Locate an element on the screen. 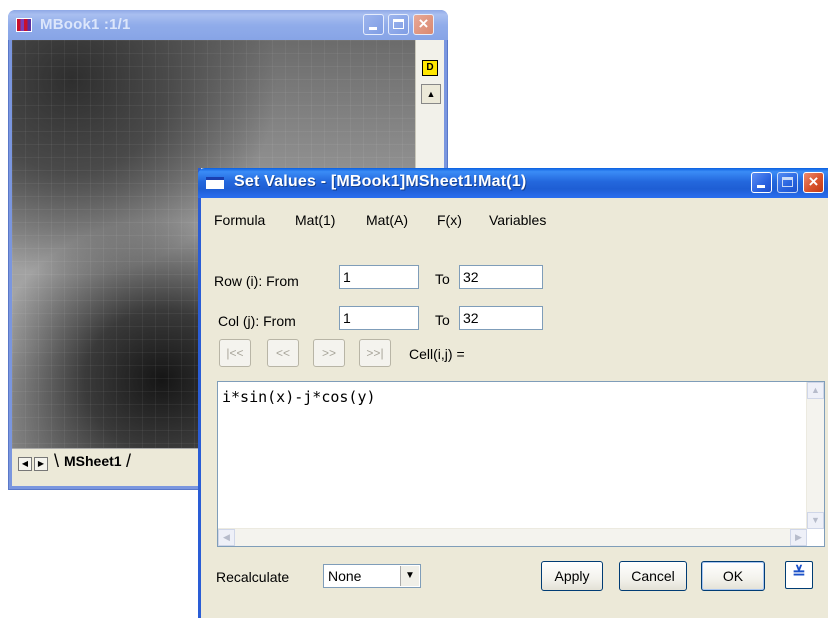  tab-right-edge: / is located at coordinates (129, 461).